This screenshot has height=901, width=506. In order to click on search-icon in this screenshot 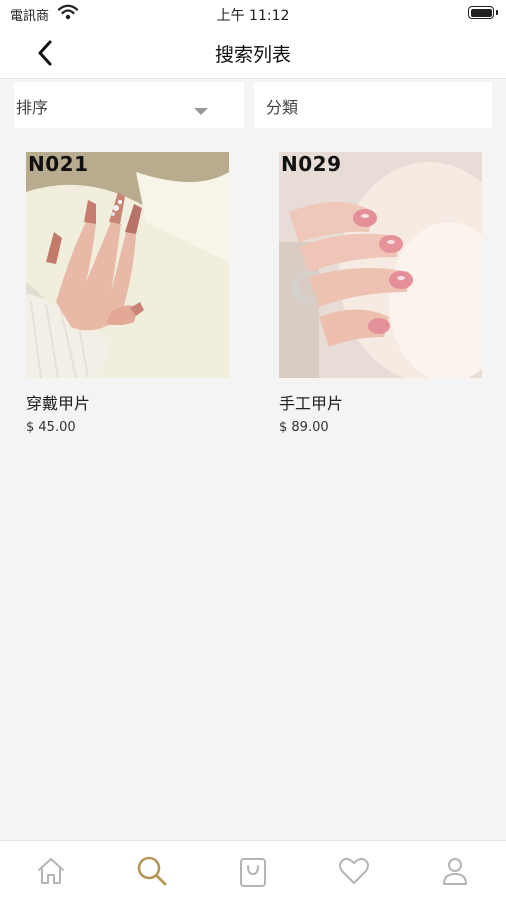, I will do `click(152, 871)`.